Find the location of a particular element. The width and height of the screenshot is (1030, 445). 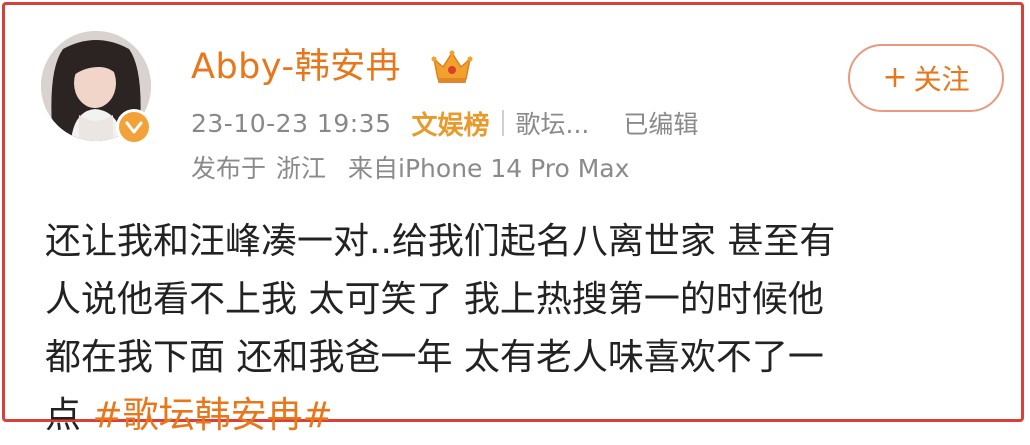

follow-button-label: 关注 is located at coordinates (941, 79).